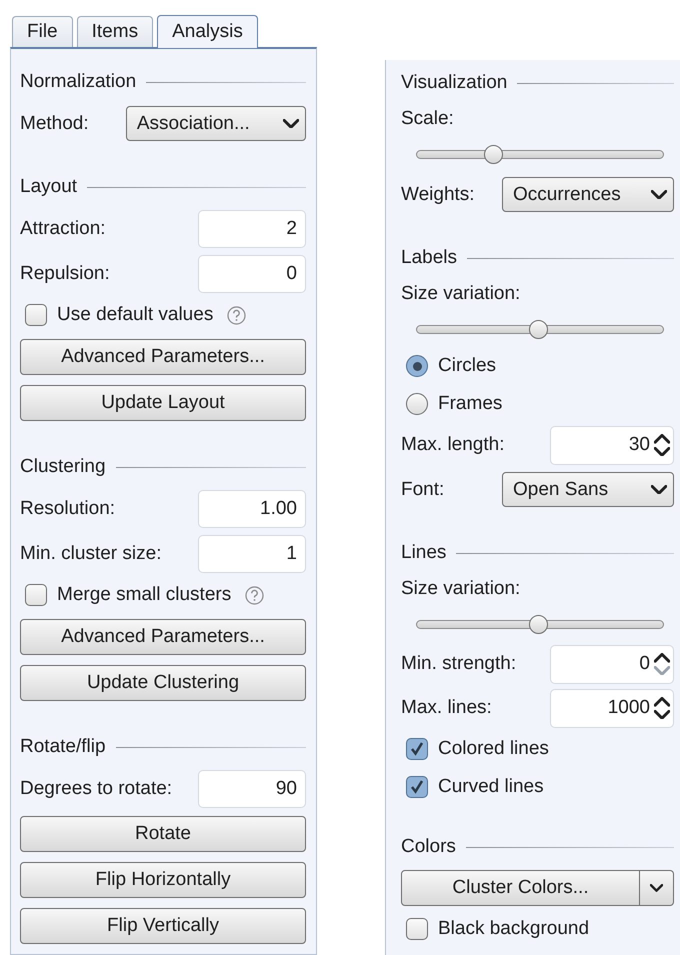 The height and width of the screenshot is (955, 680). What do you see at coordinates (78, 82) in the screenshot?
I see `section-heading: Normalization` at bounding box center [78, 82].